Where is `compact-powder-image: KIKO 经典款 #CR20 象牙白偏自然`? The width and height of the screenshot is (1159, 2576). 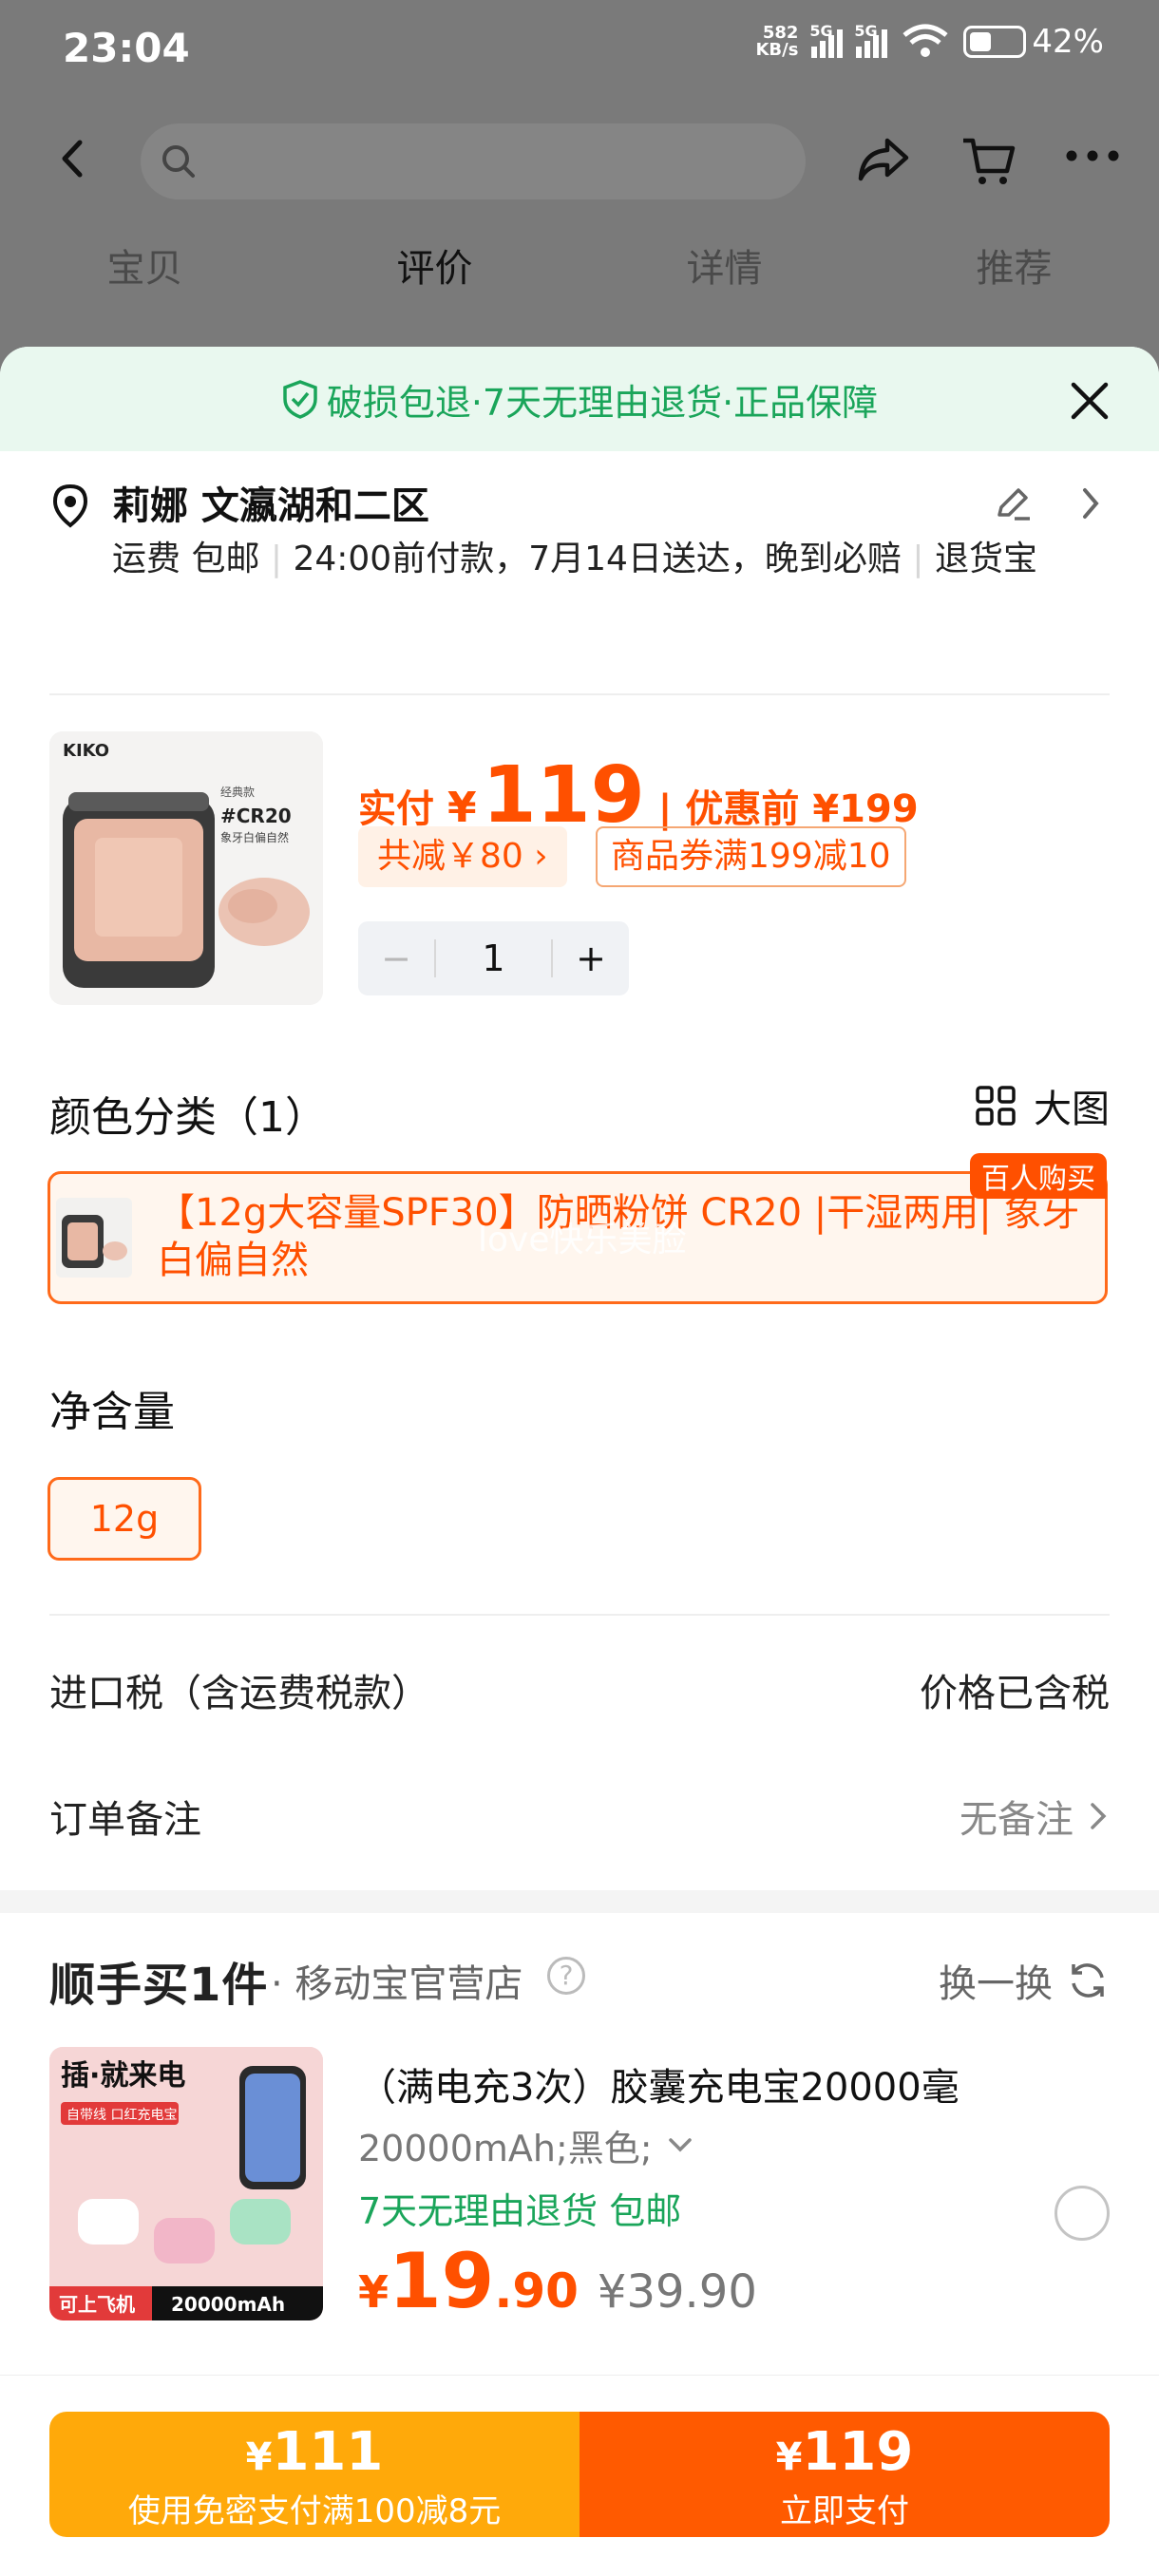 compact-powder-image: KIKO 经典款 #CR20 象牙白偏自然 is located at coordinates (186, 868).